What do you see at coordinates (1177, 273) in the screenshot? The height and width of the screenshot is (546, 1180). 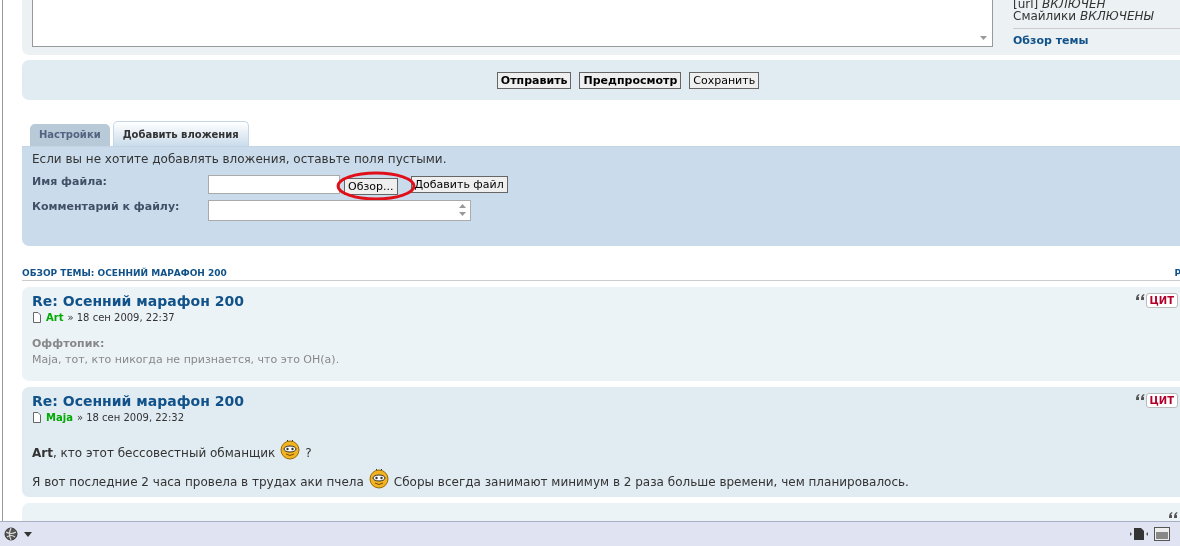 I see `section-link: Р` at bounding box center [1177, 273].